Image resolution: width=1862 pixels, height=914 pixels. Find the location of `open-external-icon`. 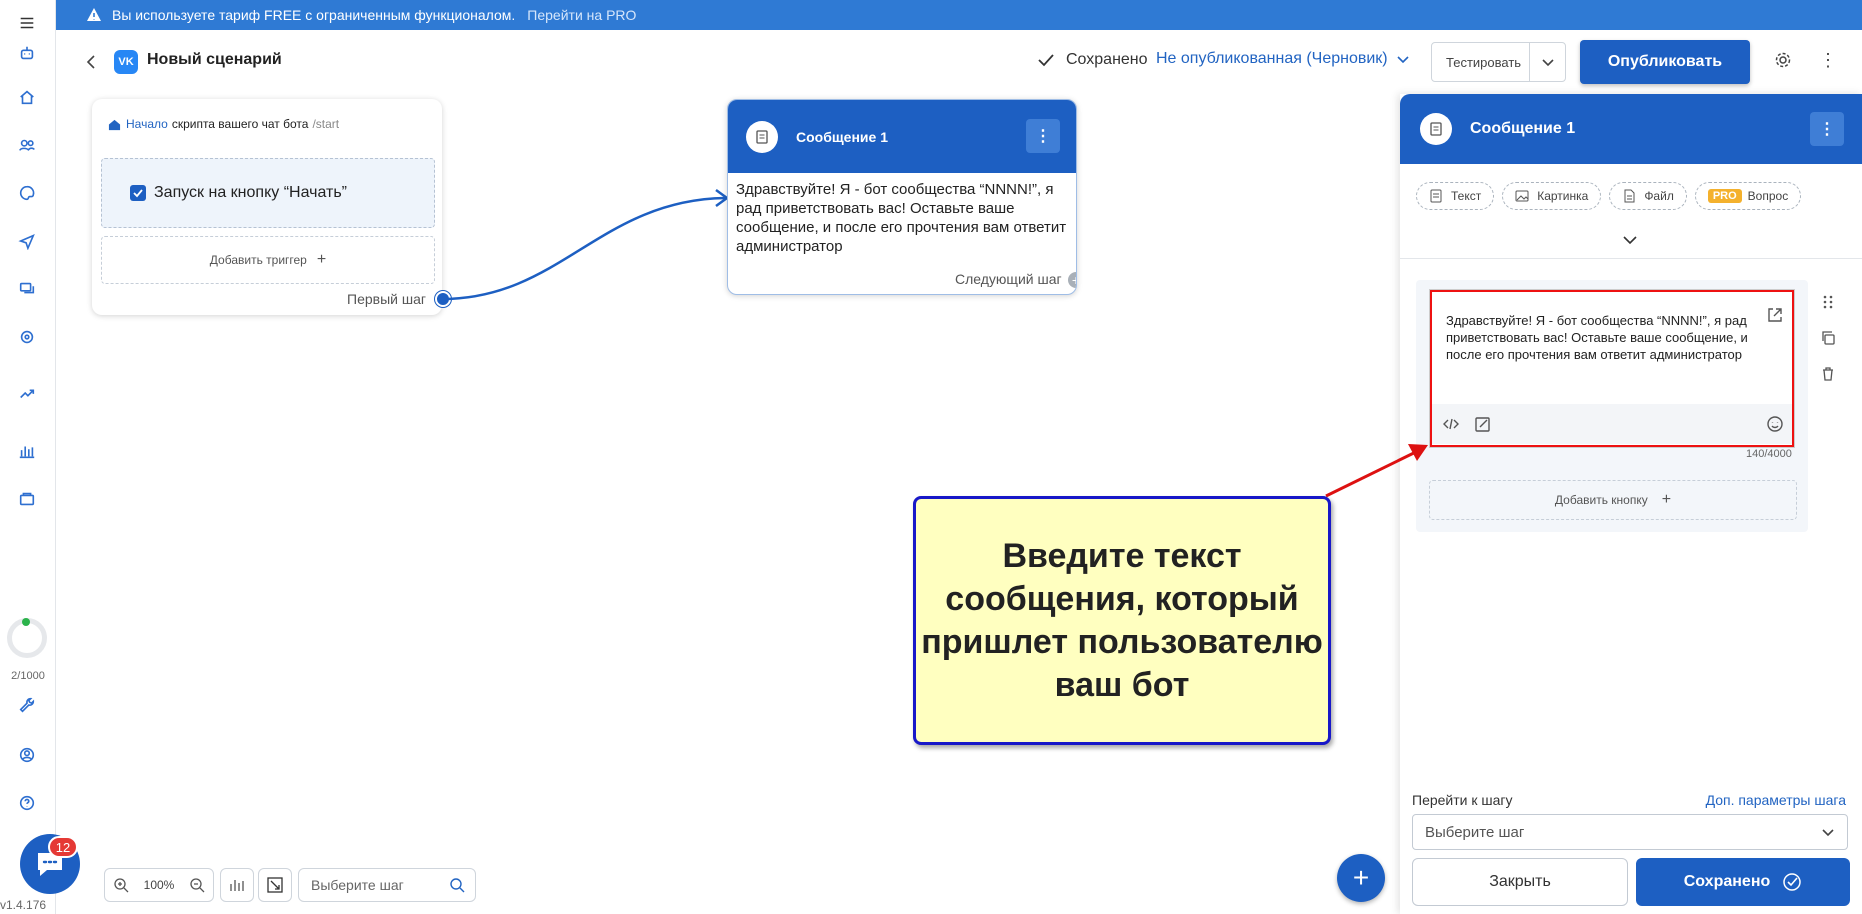

open-external-icon is located at coordinates (1775, 315).